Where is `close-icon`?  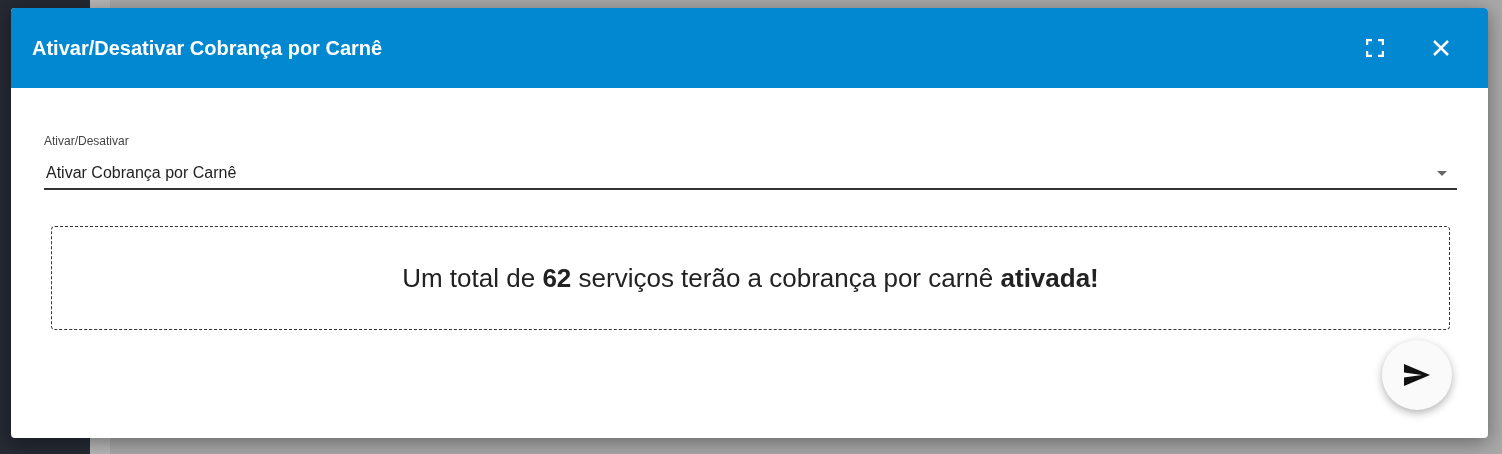
close-icon is located at coordinates (1441, 48).